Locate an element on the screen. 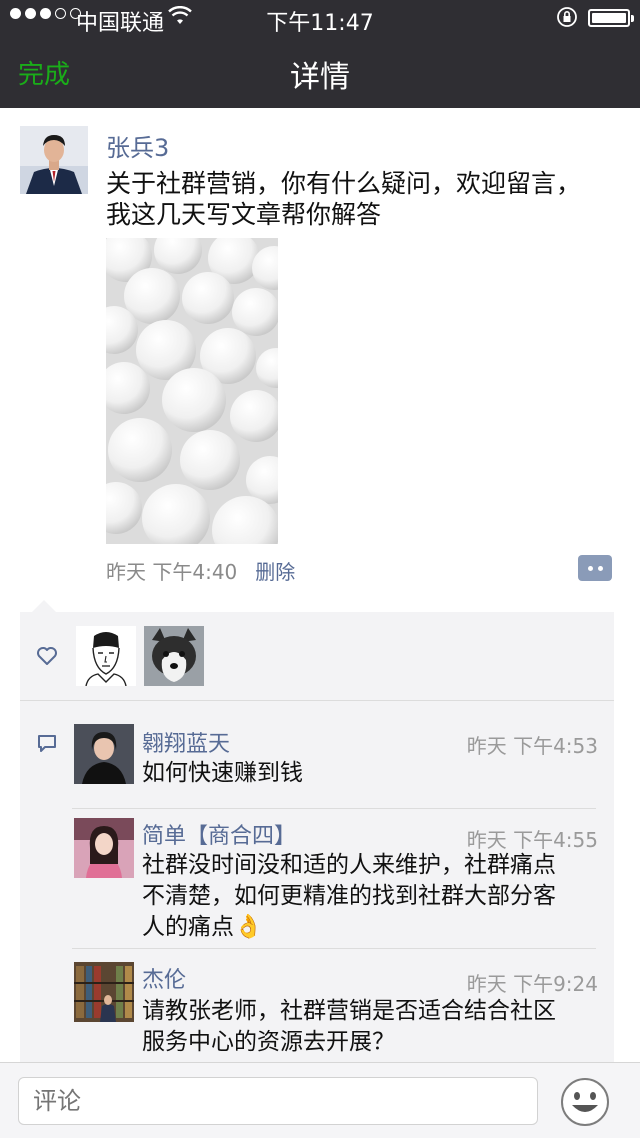  emoji-icon is located at coordinates (585, 1102).